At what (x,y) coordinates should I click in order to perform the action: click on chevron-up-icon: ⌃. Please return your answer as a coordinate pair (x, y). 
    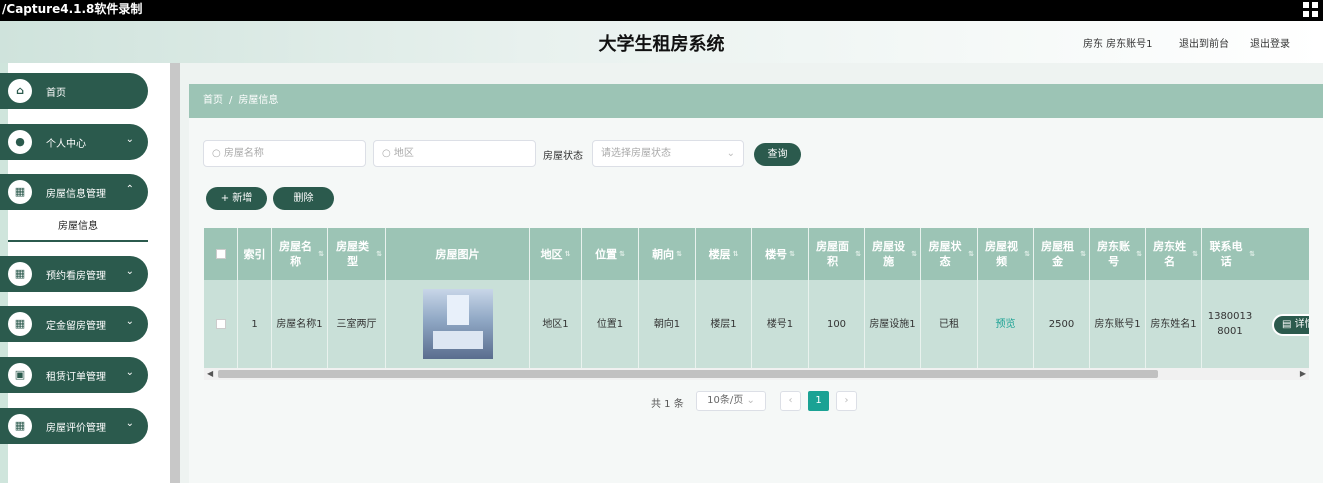
    Looking at the image, I should click on (129, 189).